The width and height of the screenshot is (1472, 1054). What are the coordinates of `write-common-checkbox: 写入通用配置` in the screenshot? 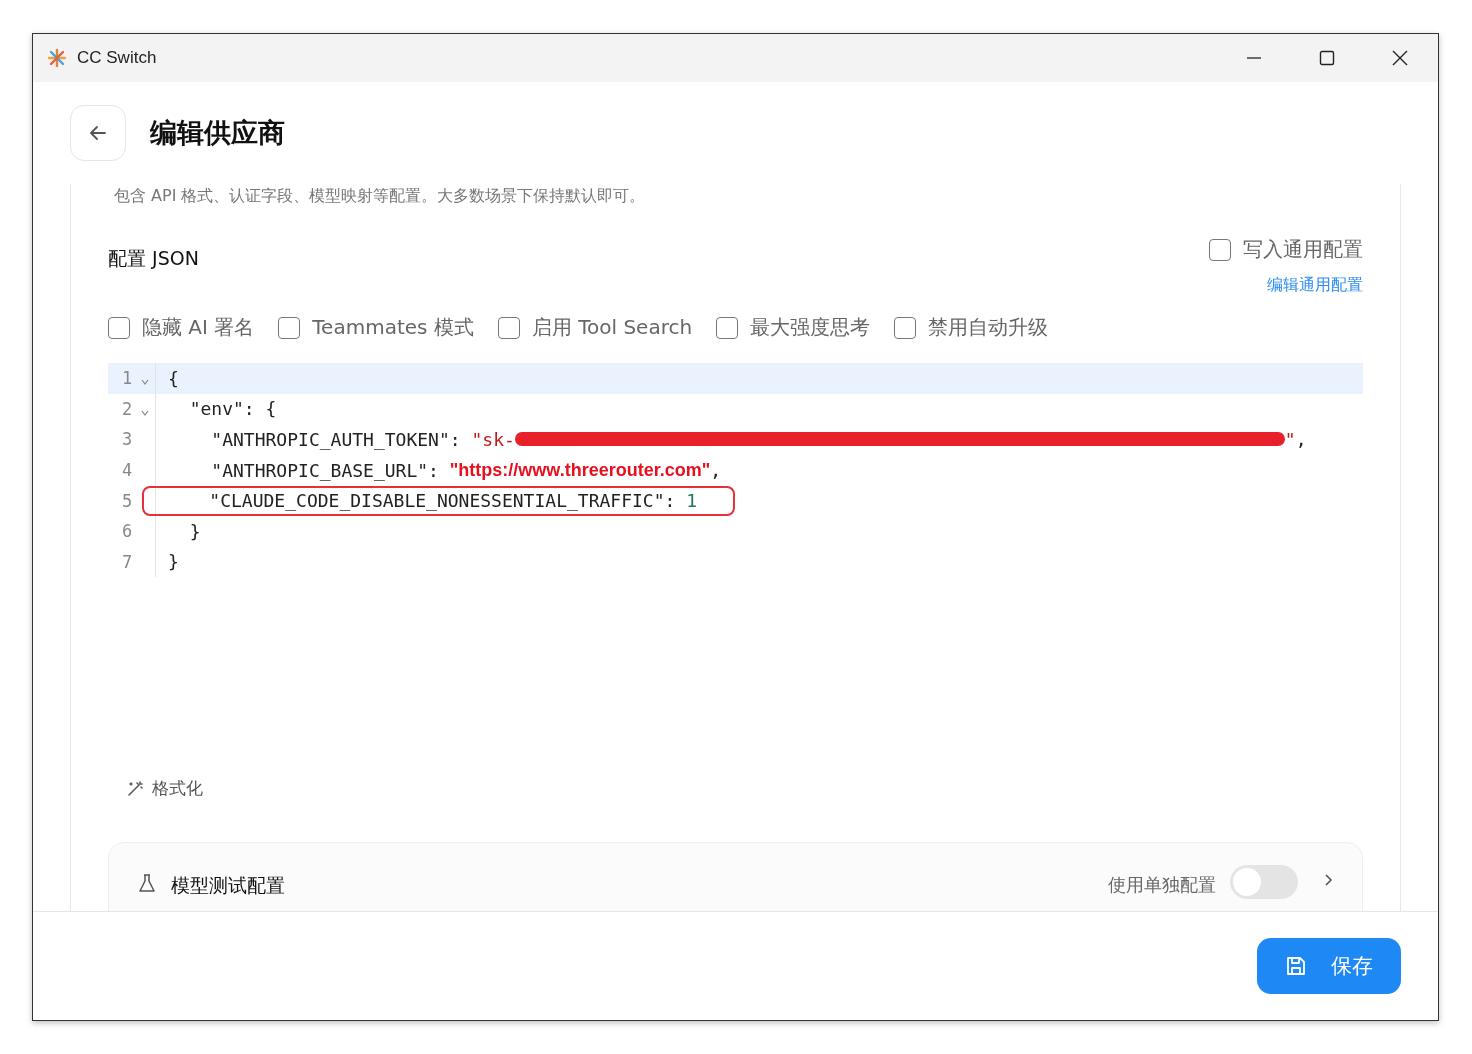 It's located at (1286, 249).